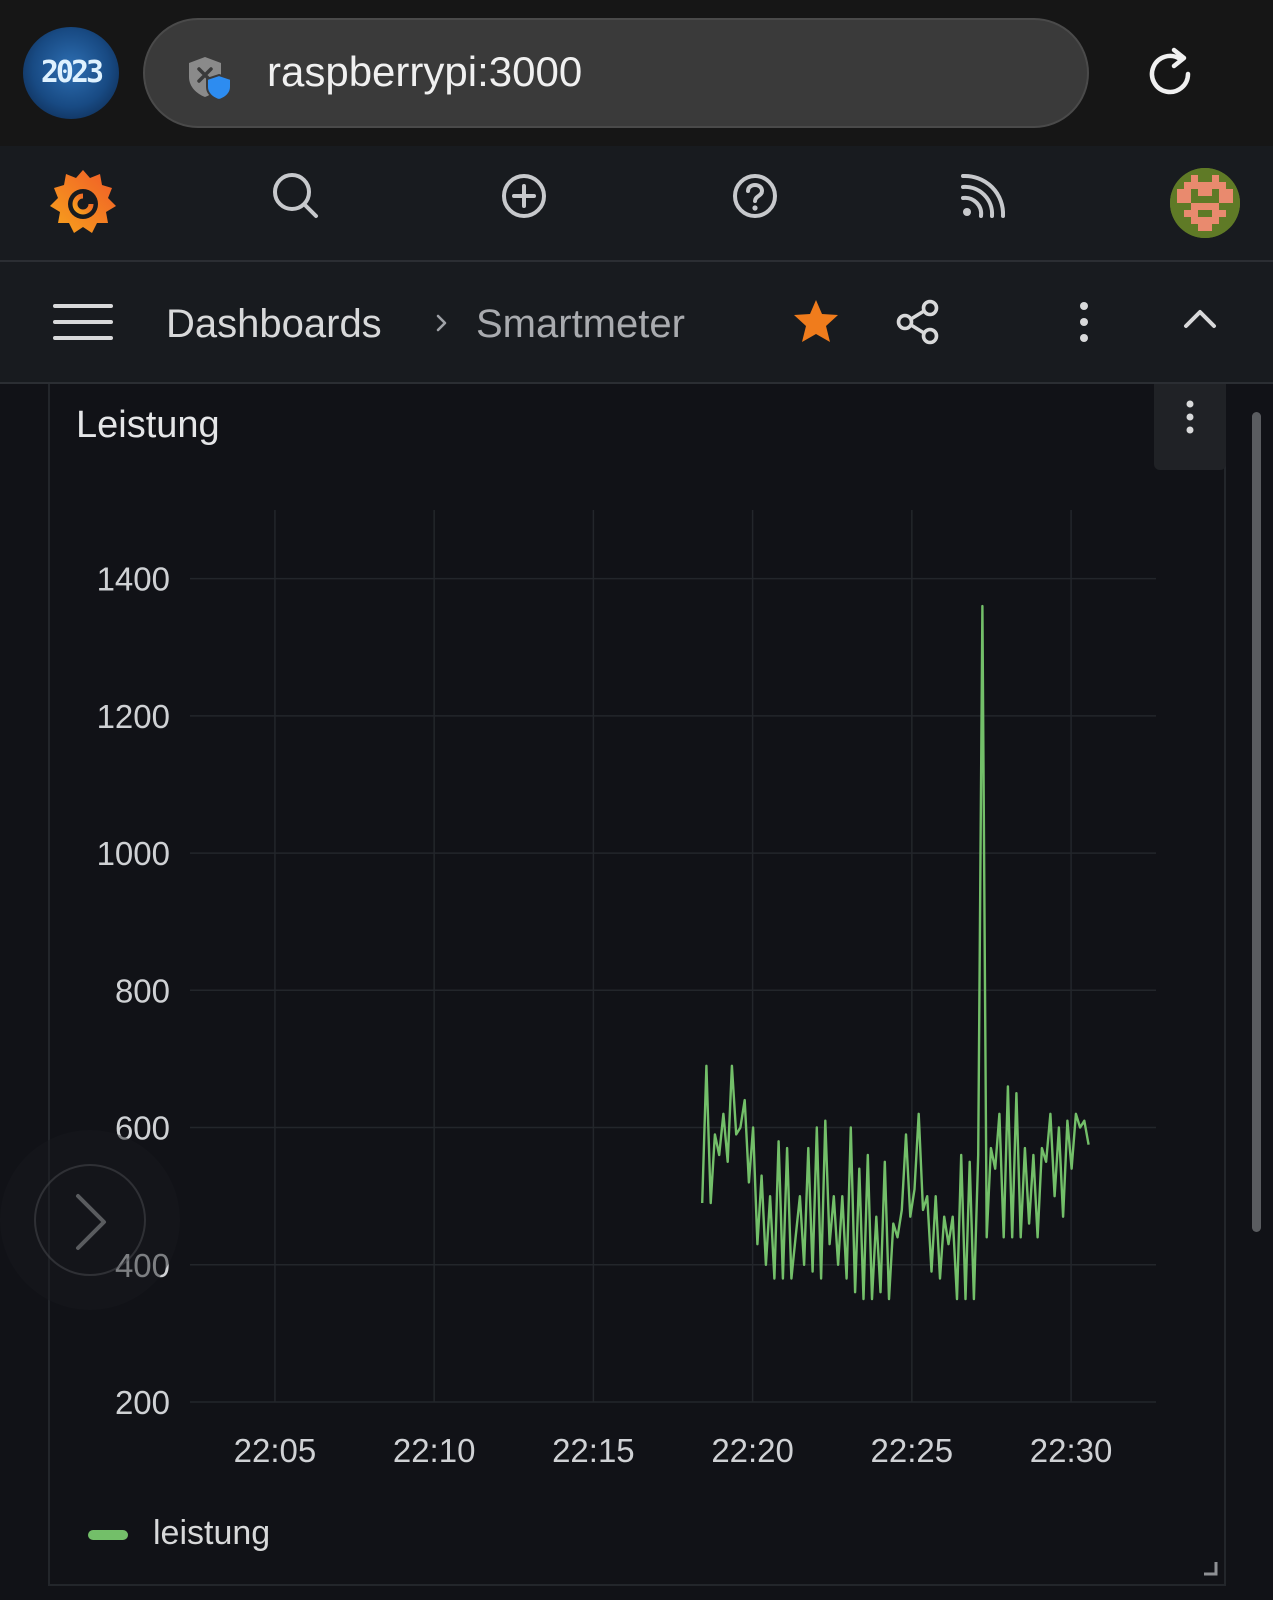 The width and height of the screenshot is (1273, 1600). I want to click on x-tick-label: 22:20, so click(752, 1450).